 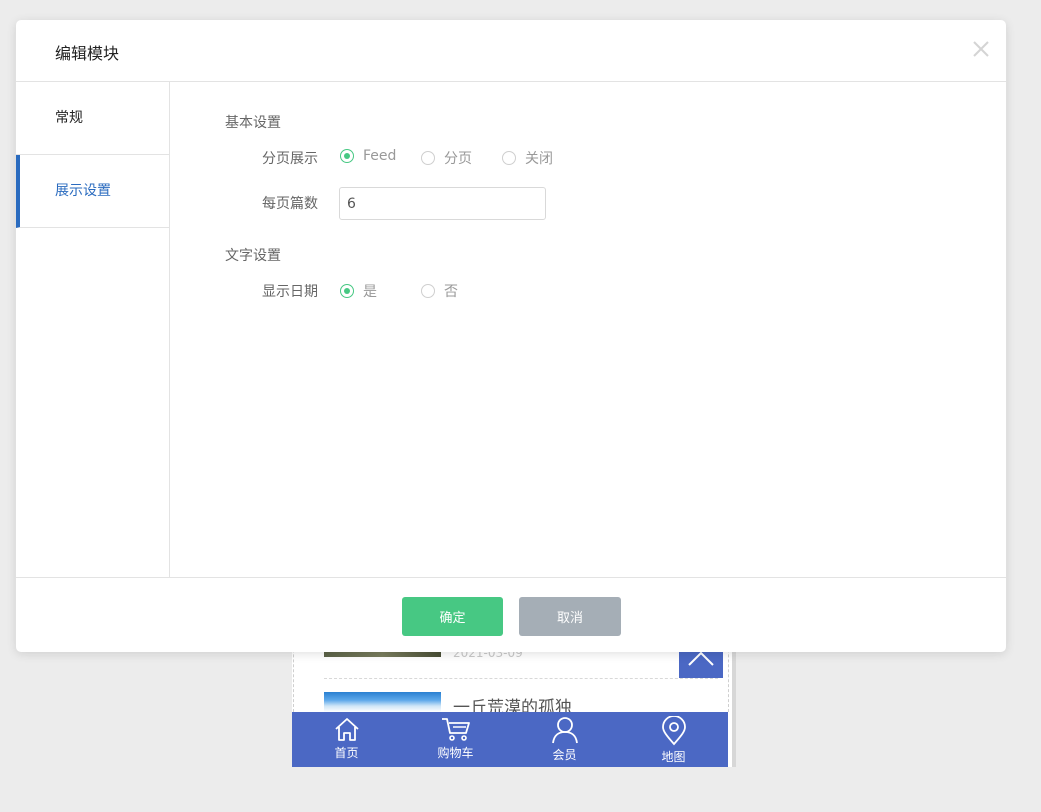 I want to click on user-icon, so click(x=564, y=730).